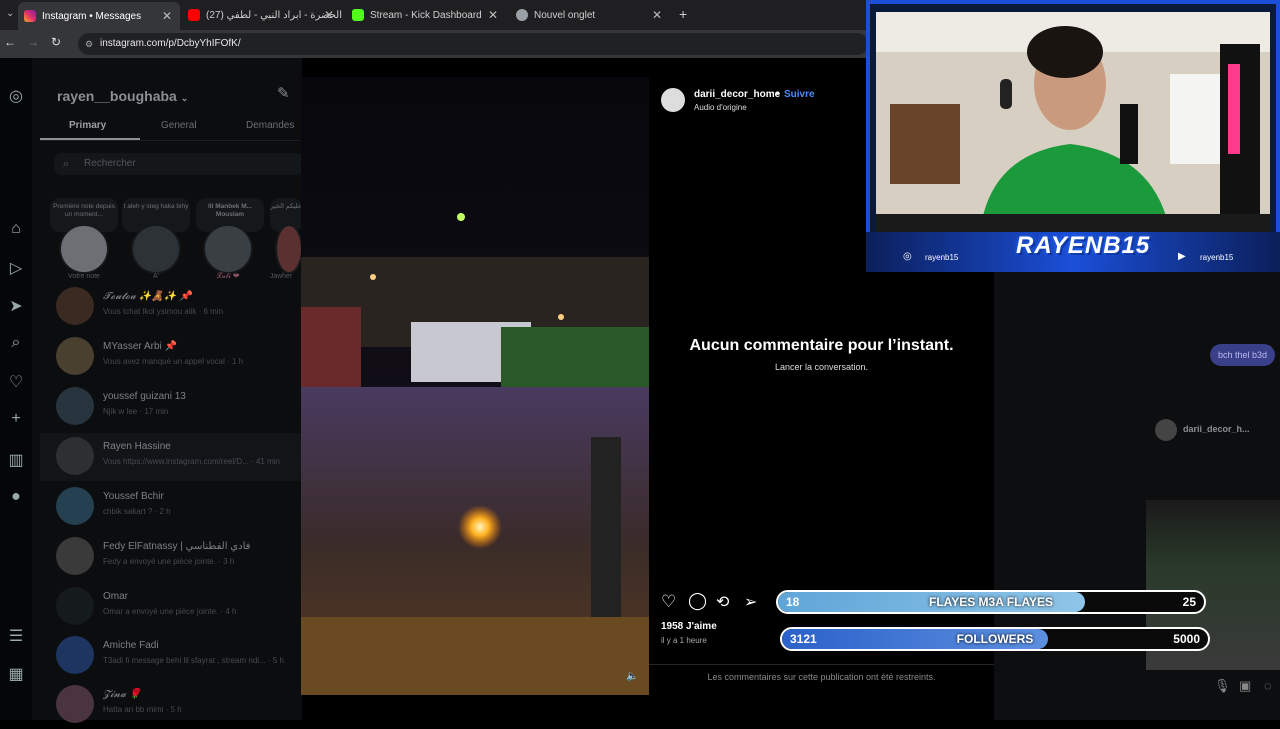 The image size is (1280, 729). Describe the element at coordinates (270, 125) in the screenshot. I see `tab-requests: Demandes` at that location.